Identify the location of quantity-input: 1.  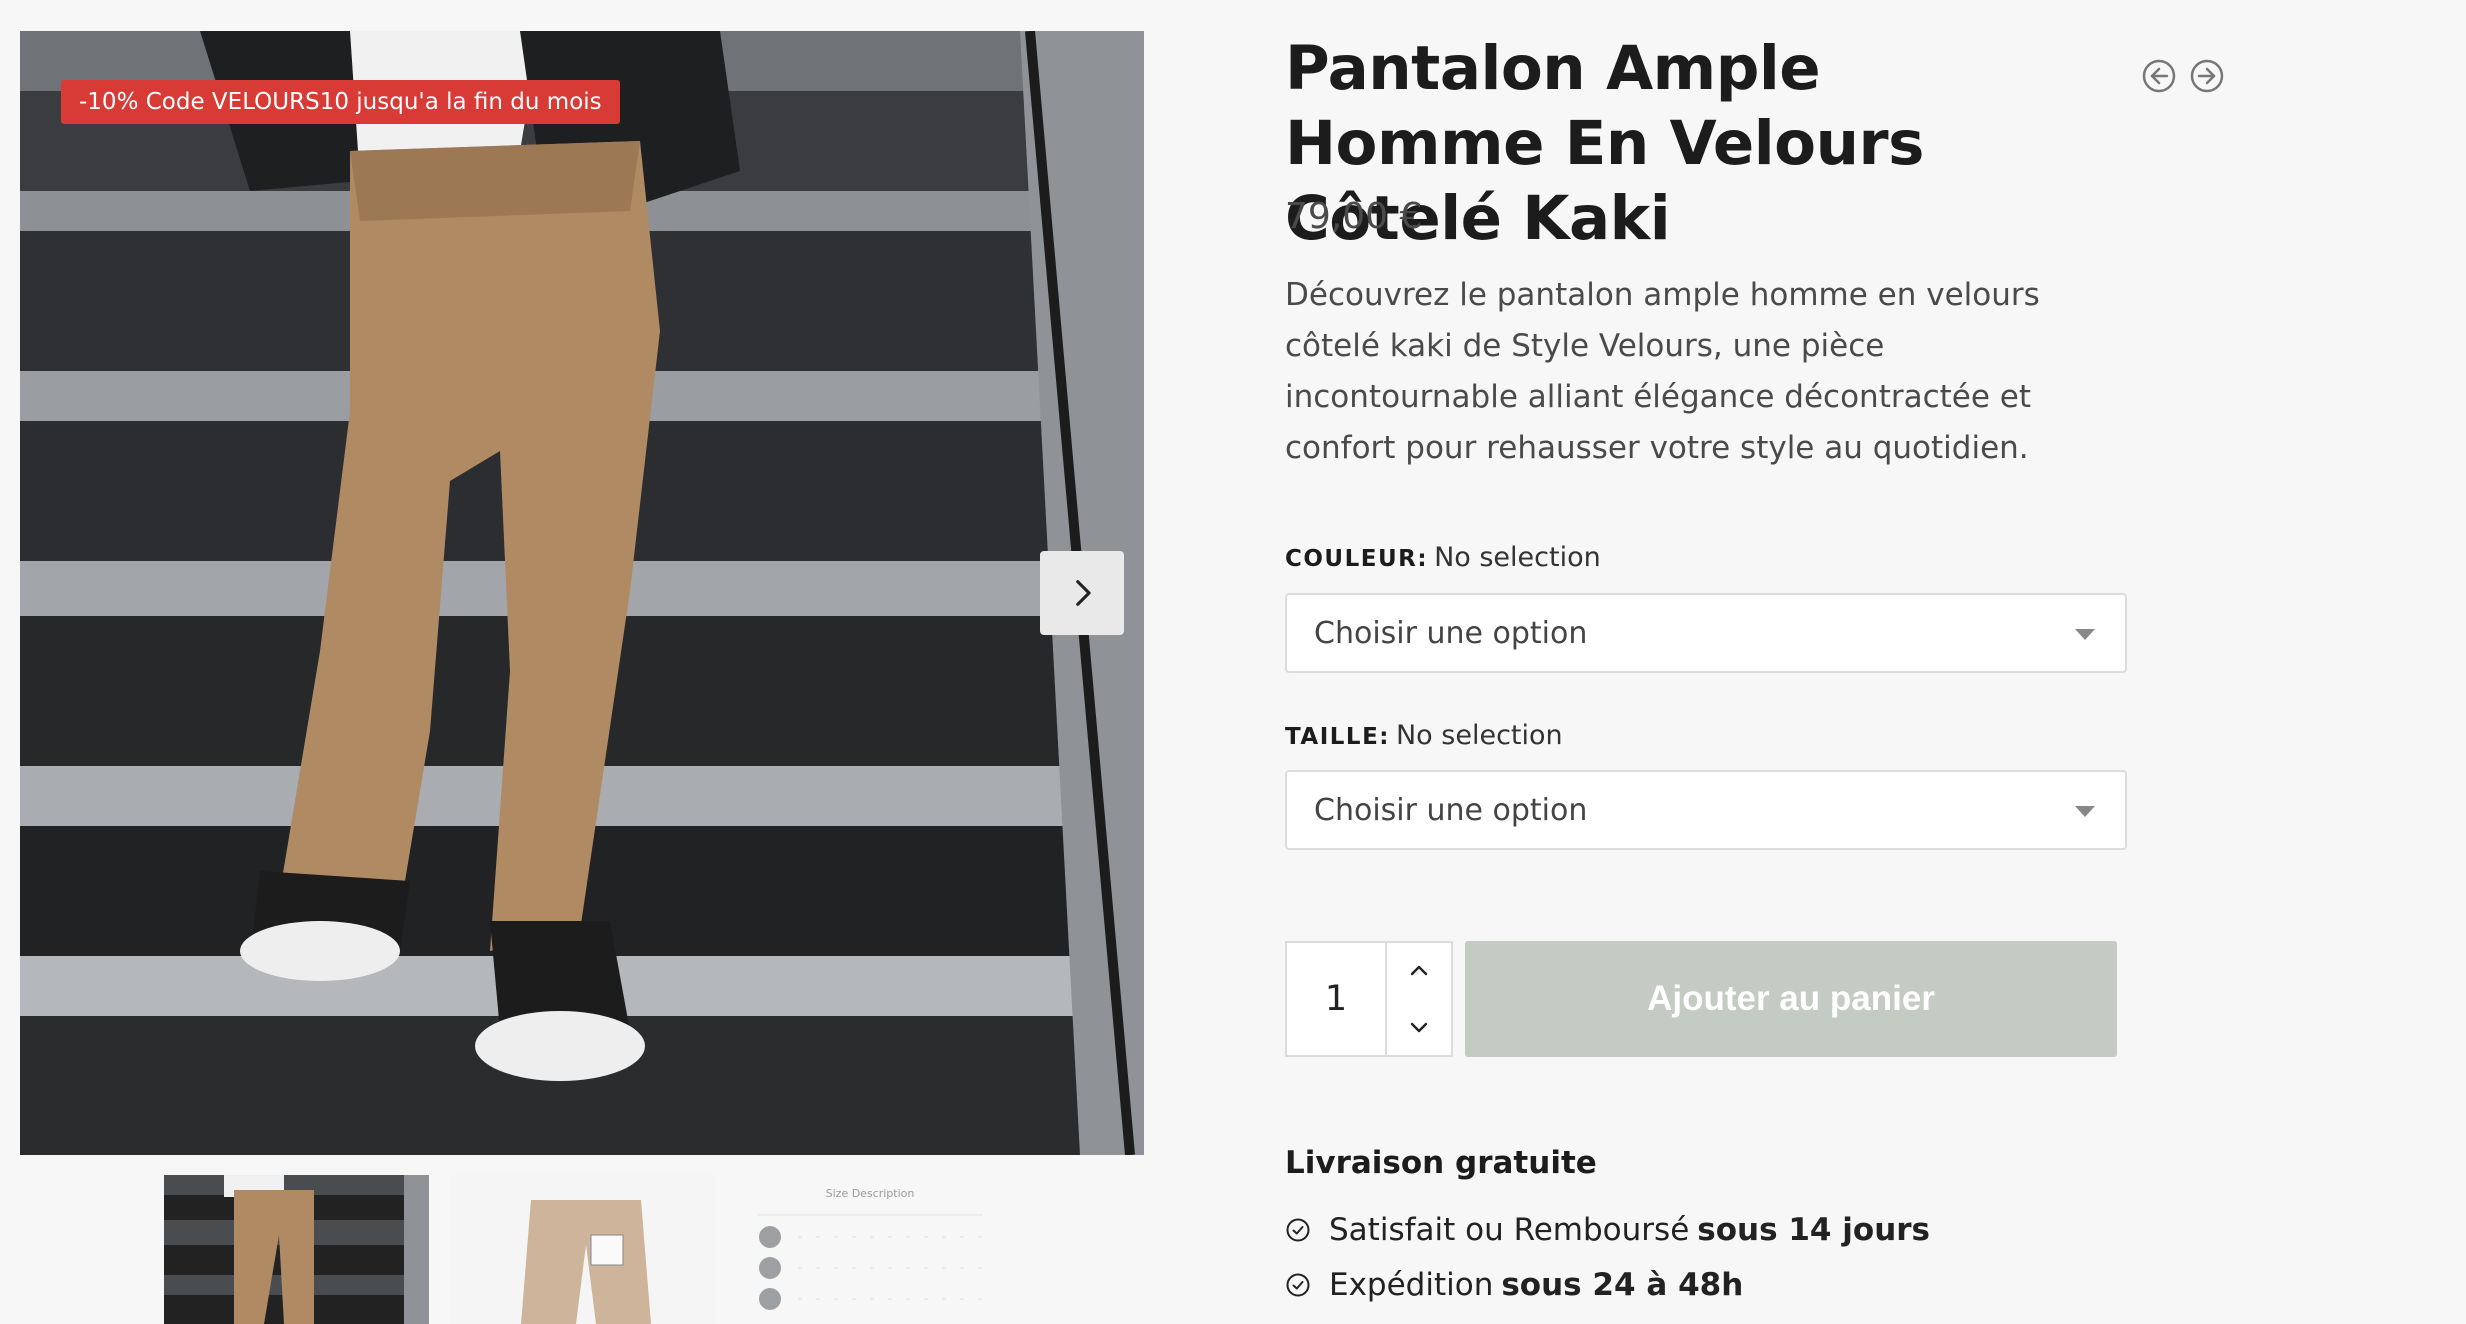
(1336, 999).